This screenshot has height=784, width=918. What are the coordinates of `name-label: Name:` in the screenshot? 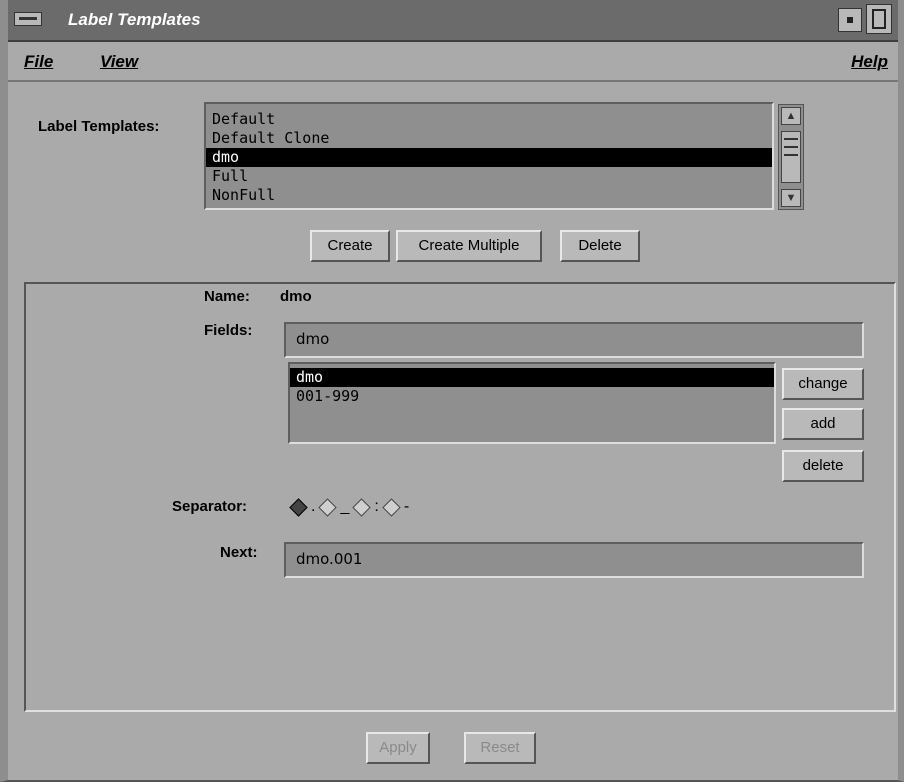 It's located at (227, 296).